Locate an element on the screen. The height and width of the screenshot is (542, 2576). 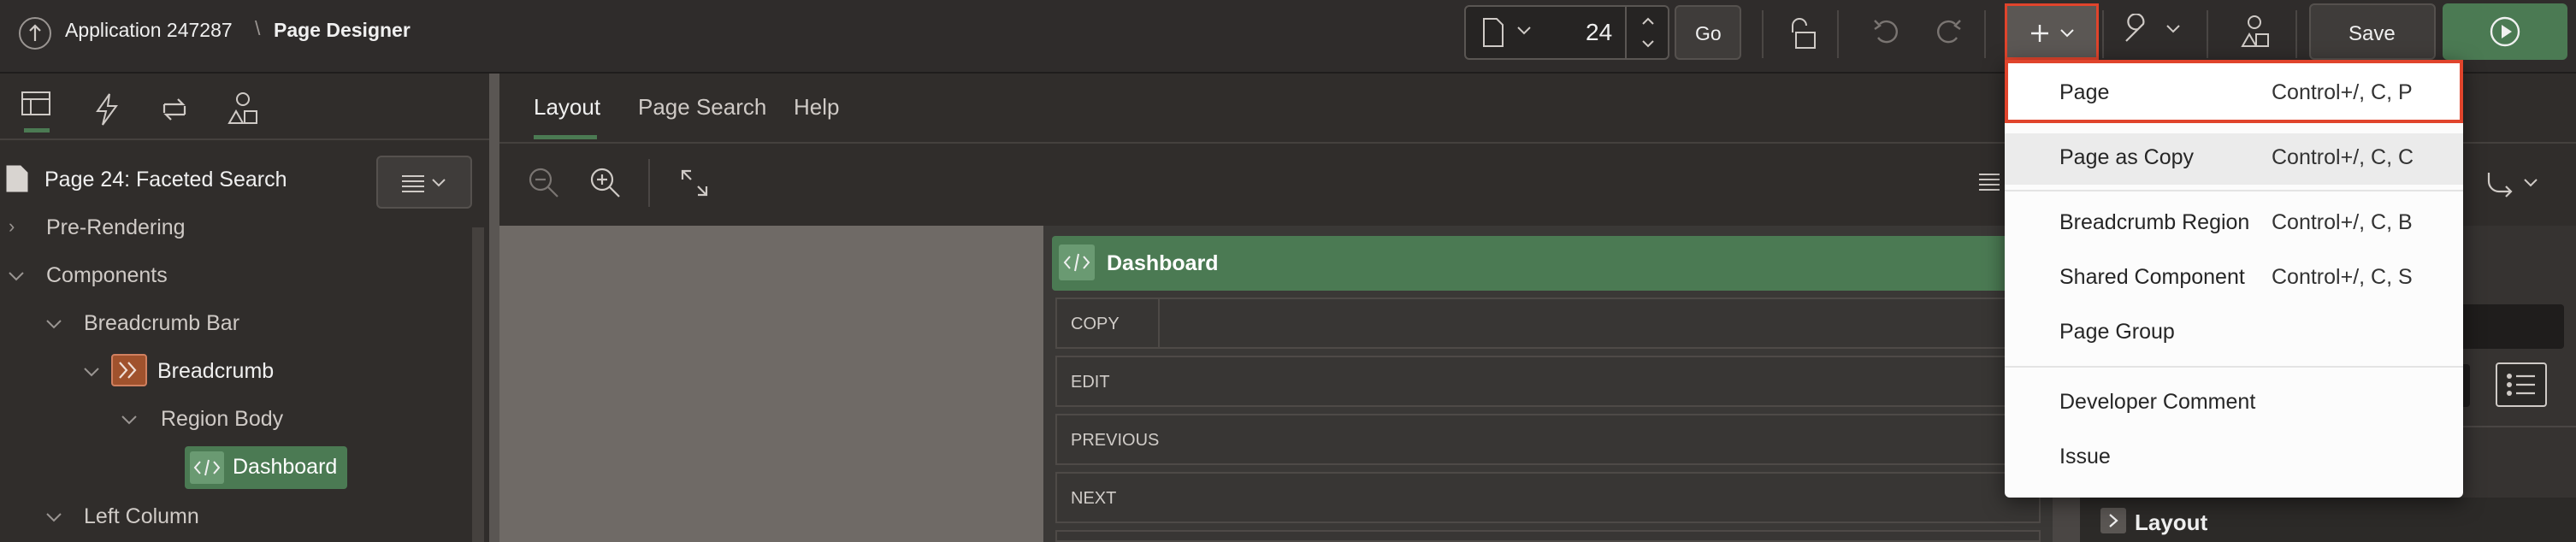
save-label: Save is located at coordinates (2372, 33).